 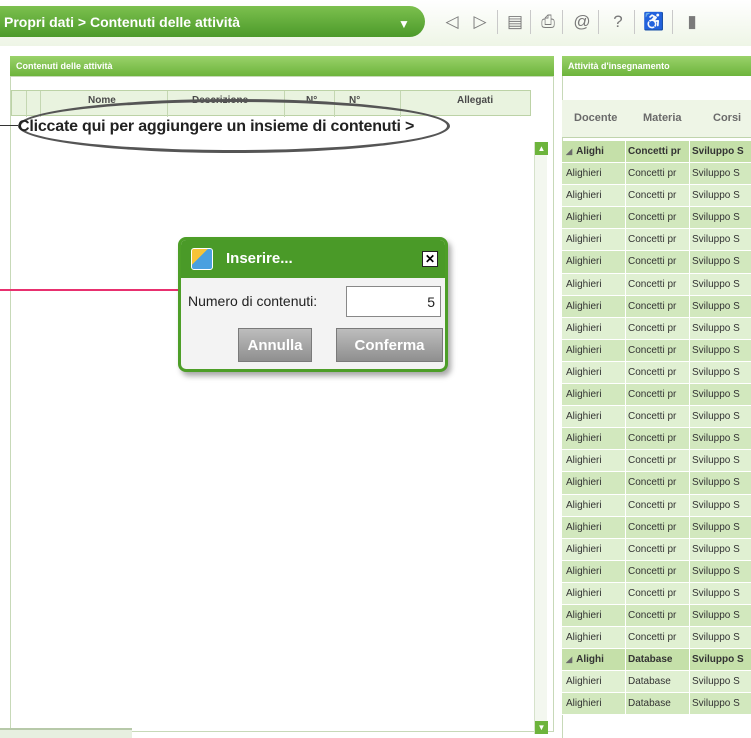 I want to click on document-icon: ▤, so click(x=515, y=22).